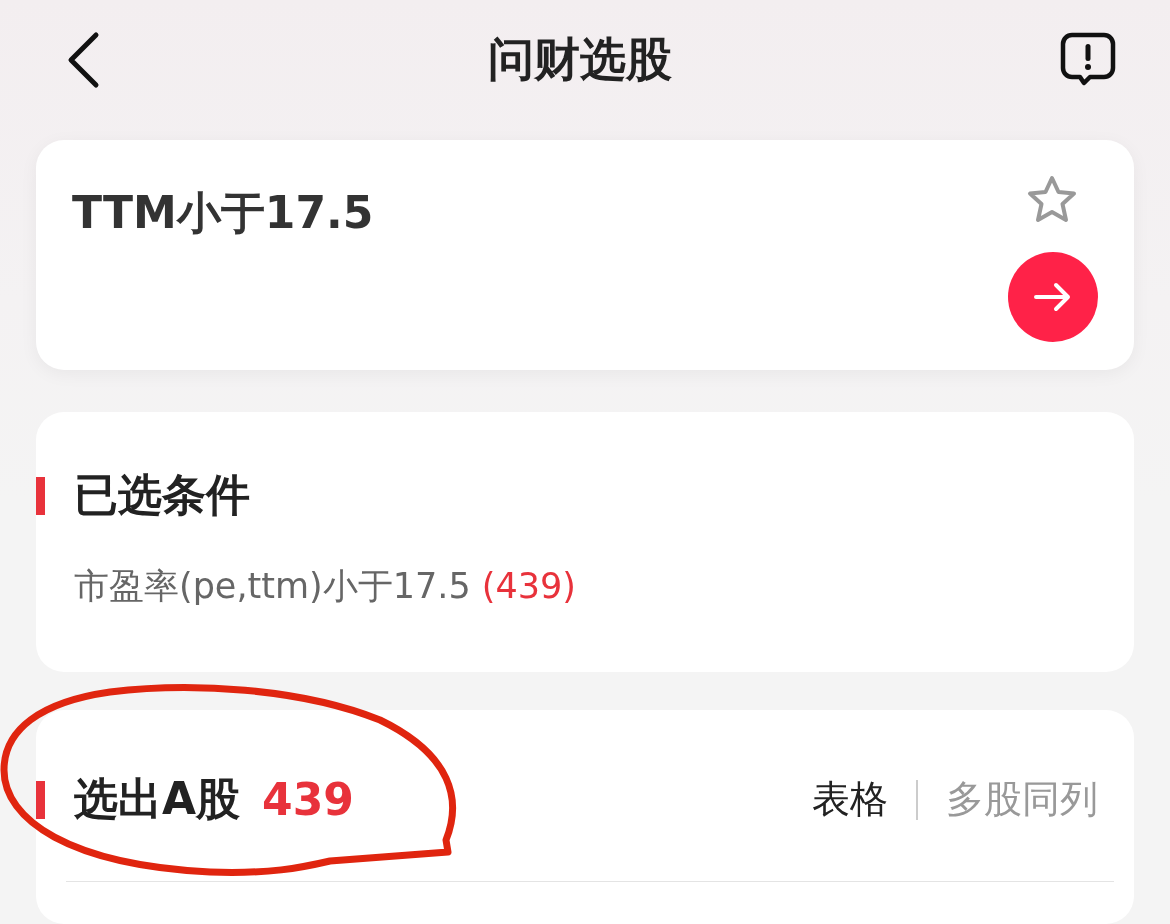 The width and height of the screenshot is (1170, 924). What do you see at coordinates (580, 59) in the screenshot?
I see `page-title: 问财选股` at bounding box center [580, 59].